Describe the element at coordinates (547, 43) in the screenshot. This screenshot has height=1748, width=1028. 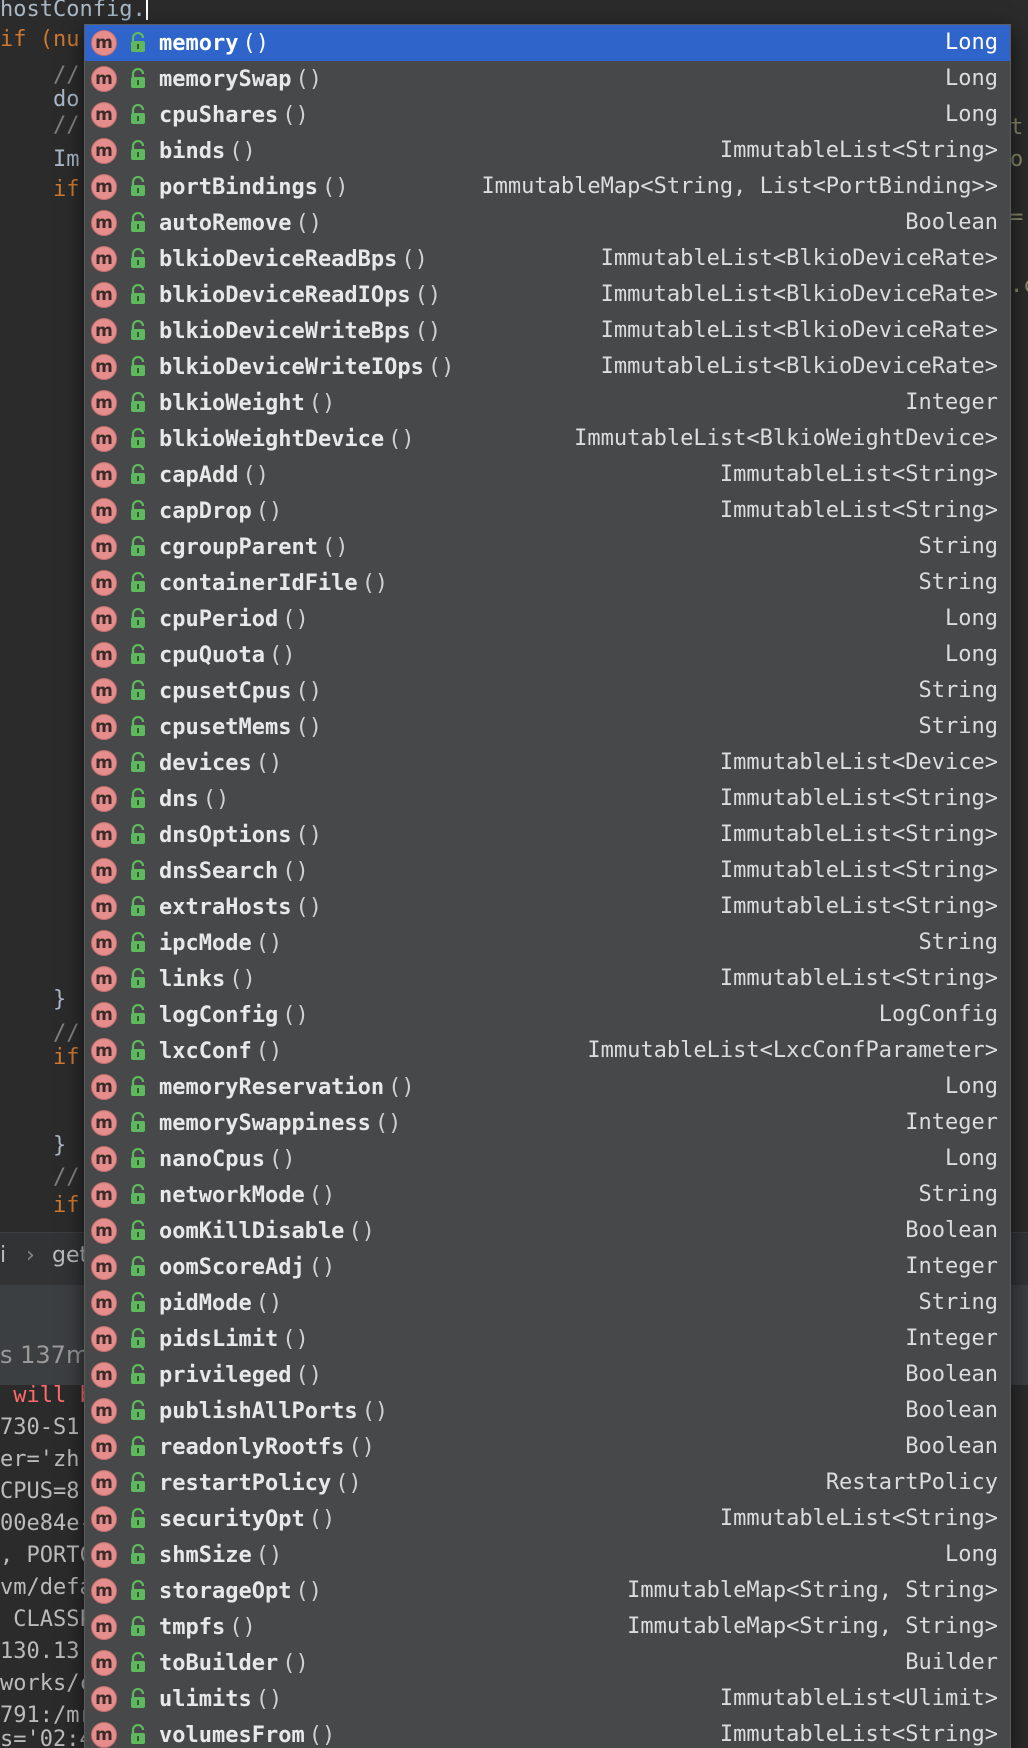
I see `completion-item-memory: m memory () Long` at that location.